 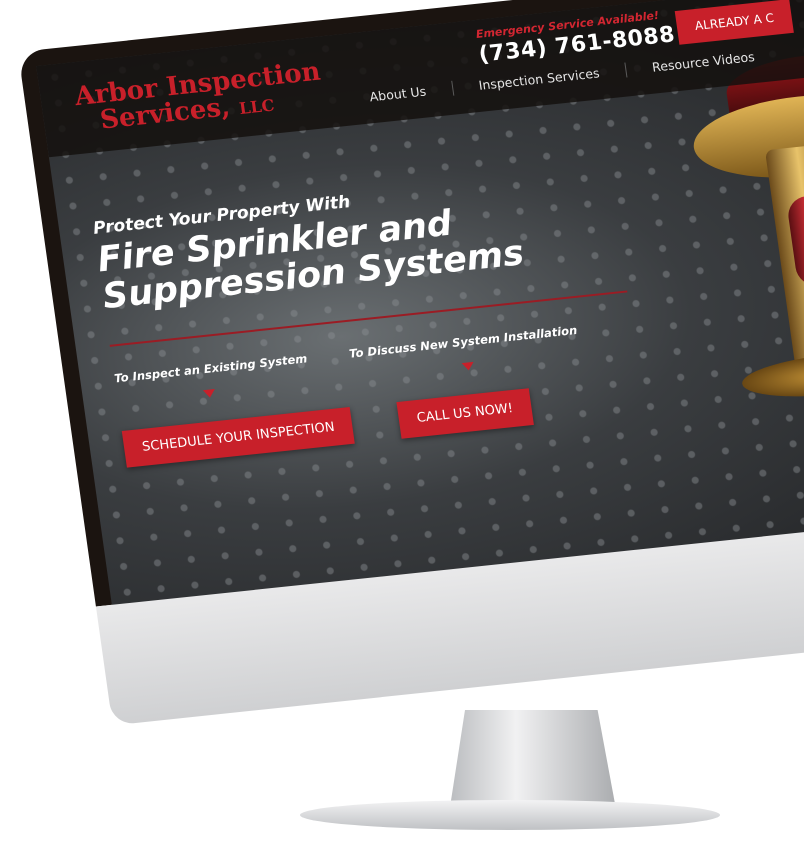 What do you see at coordinates (398, 94) in the screenshot?
I see `nav-about-us: About Us` at bounding box center [398, 94].